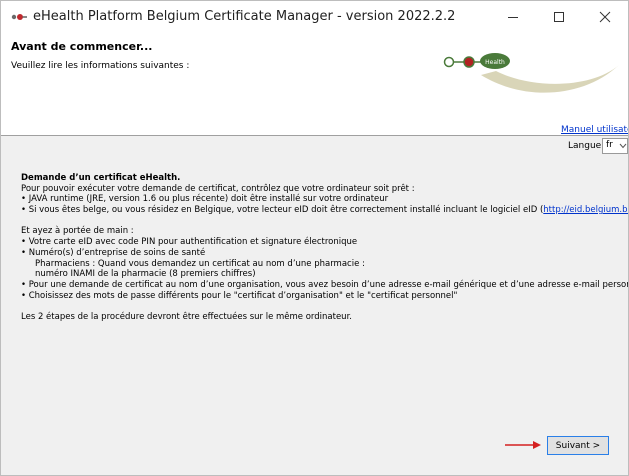 This screenshot has height=476, width=629. Describe the element at coordinates (609, 145) in the screenshot. I see `language-selected-value: fr` at that location.